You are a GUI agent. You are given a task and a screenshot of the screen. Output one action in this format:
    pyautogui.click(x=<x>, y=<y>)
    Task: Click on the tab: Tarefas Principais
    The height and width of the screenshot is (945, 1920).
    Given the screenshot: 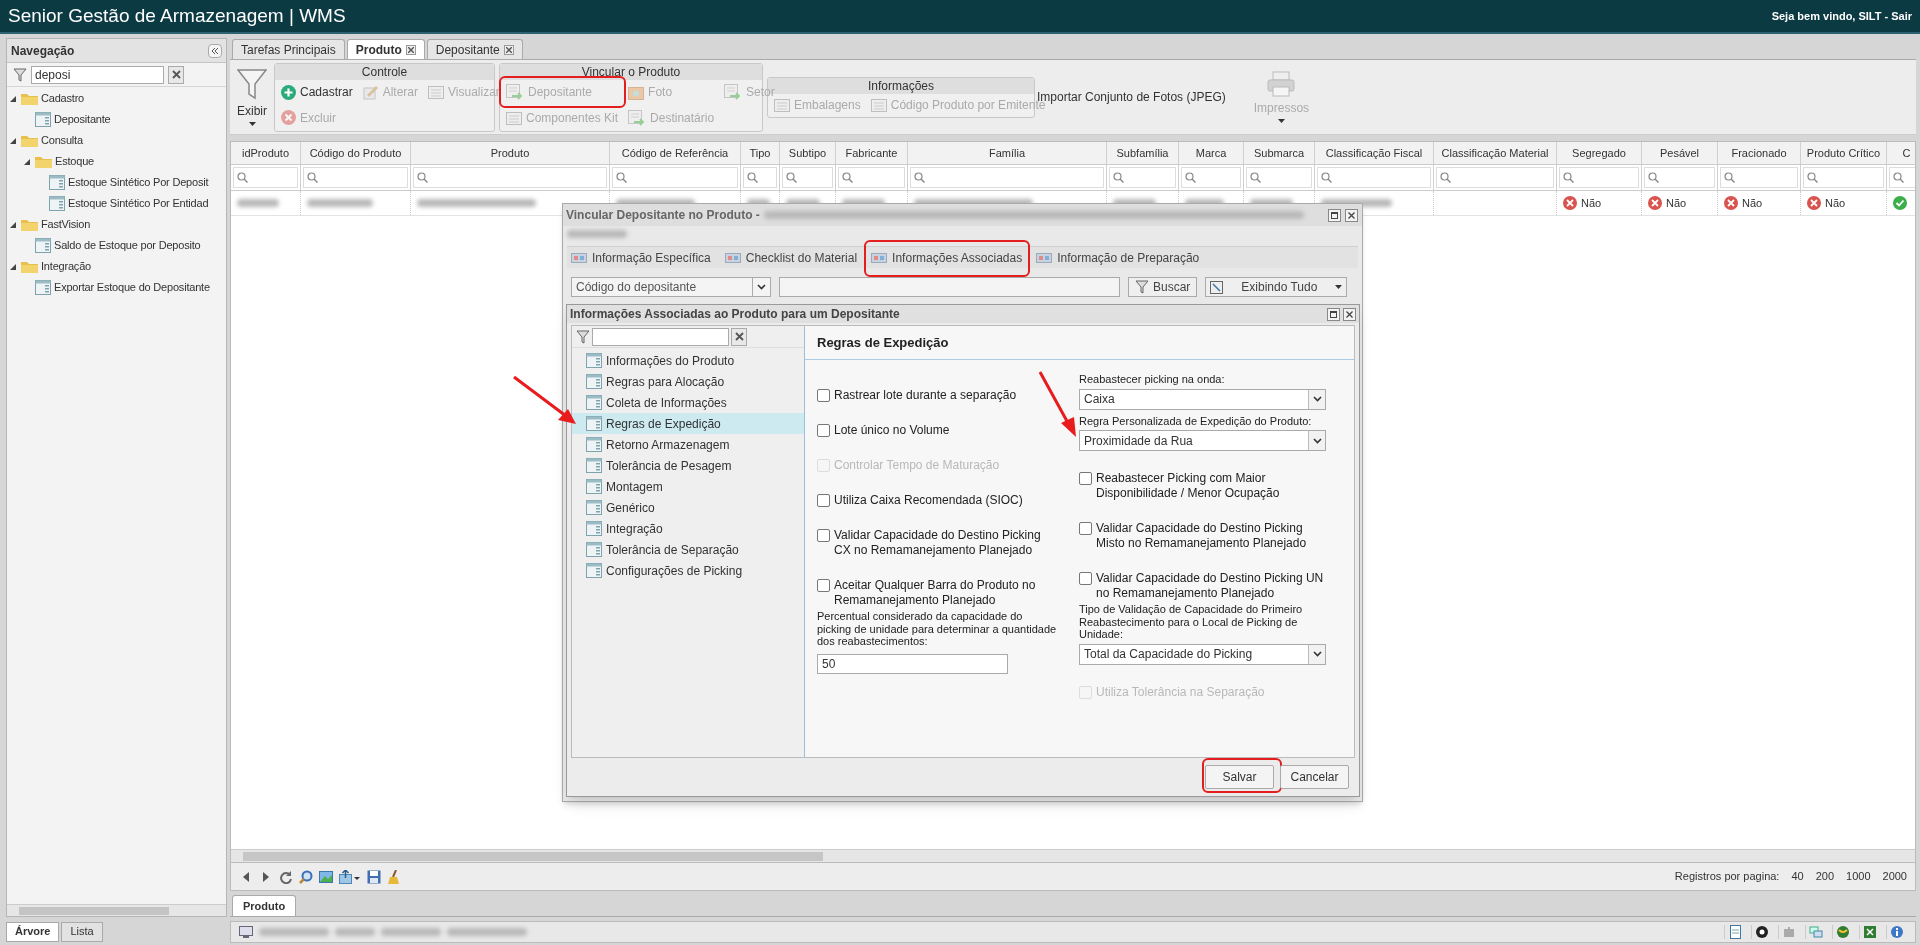 What is the action you would take?
    pyautogui.click(x=288, y=49)
    